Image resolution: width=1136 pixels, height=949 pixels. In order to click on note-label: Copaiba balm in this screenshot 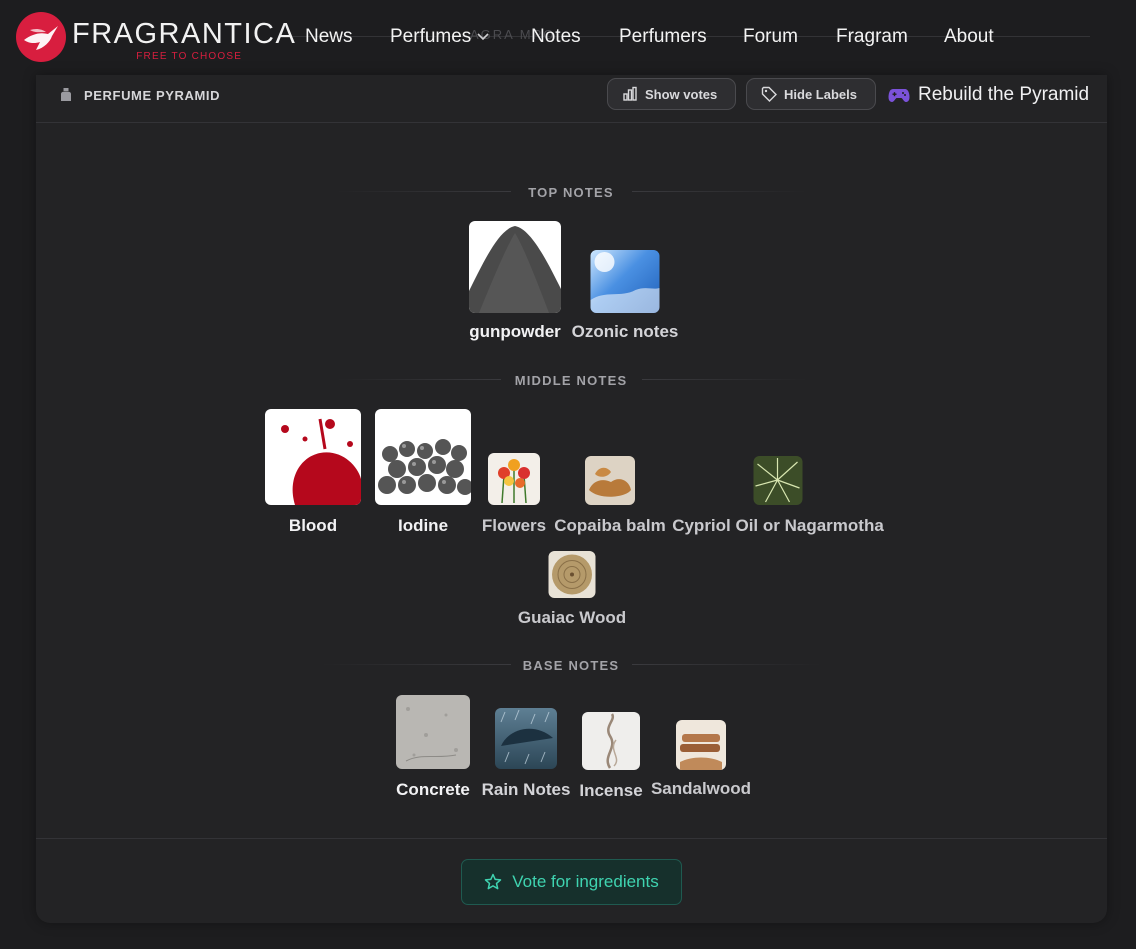, I will do `click(610, 525)`.